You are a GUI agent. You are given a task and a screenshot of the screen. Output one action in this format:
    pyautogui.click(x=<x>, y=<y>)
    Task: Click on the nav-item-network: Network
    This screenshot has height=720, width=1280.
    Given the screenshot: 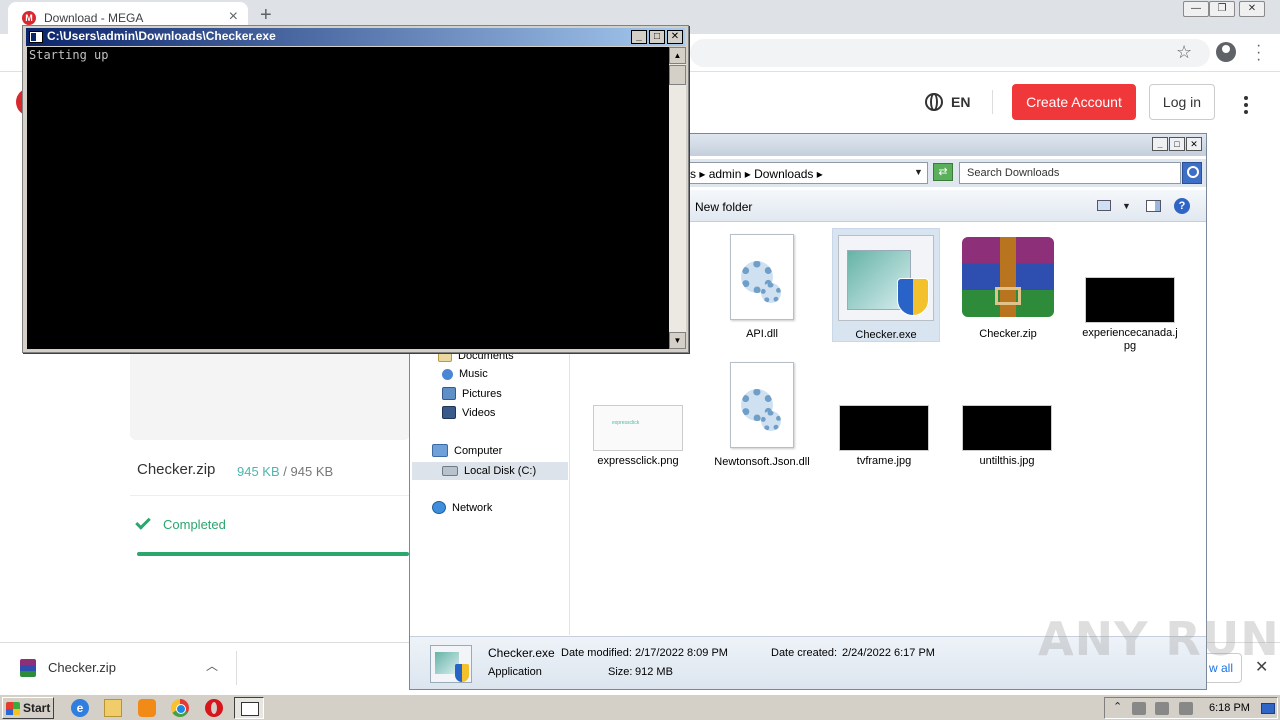 What is the action you would take?
    pyautogui.click(x=462, y=507)
    